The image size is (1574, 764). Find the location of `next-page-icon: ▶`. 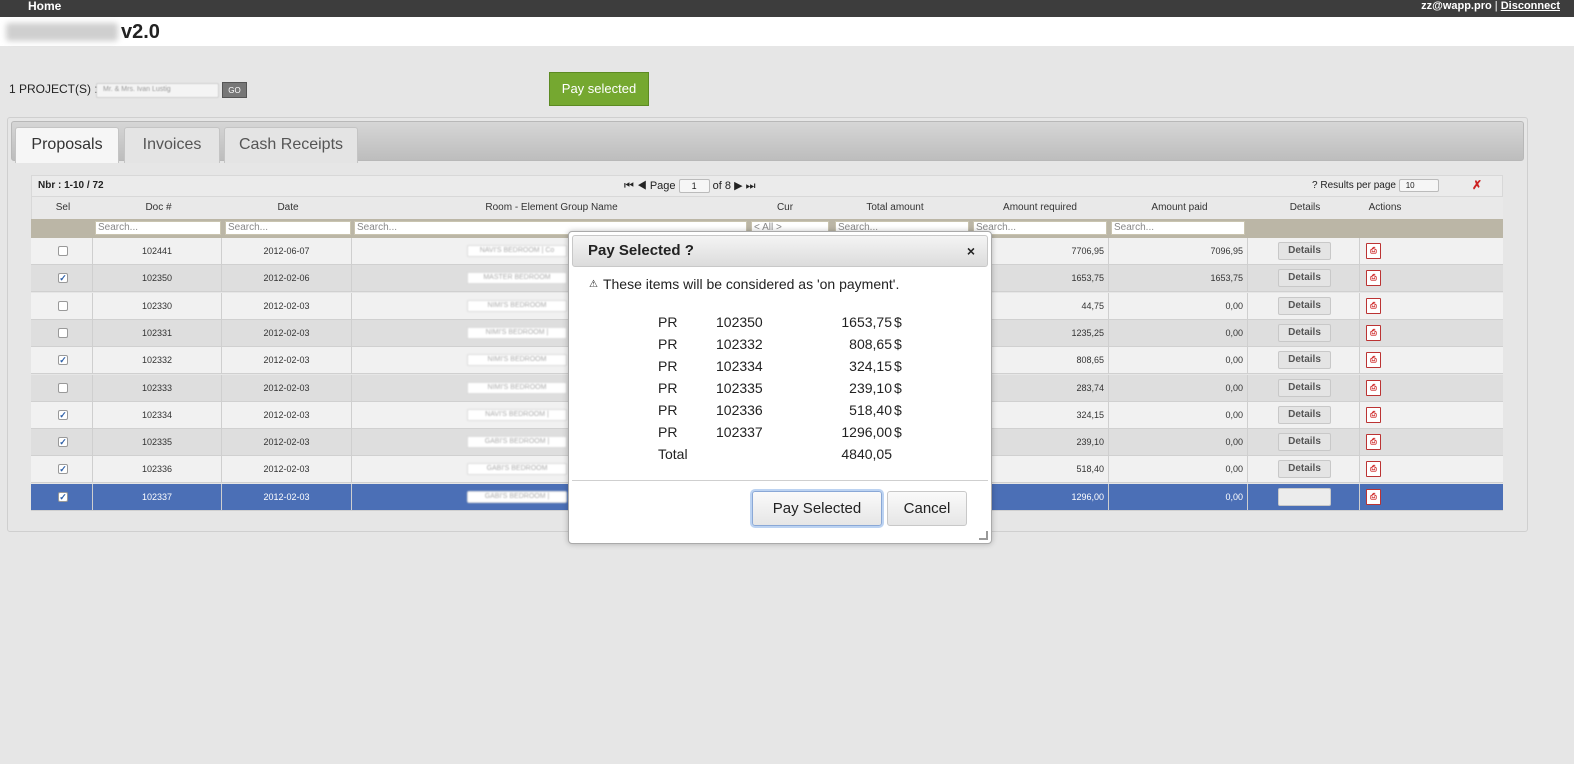

next-page-icon: ▶ is located at coordinates (738, 186).